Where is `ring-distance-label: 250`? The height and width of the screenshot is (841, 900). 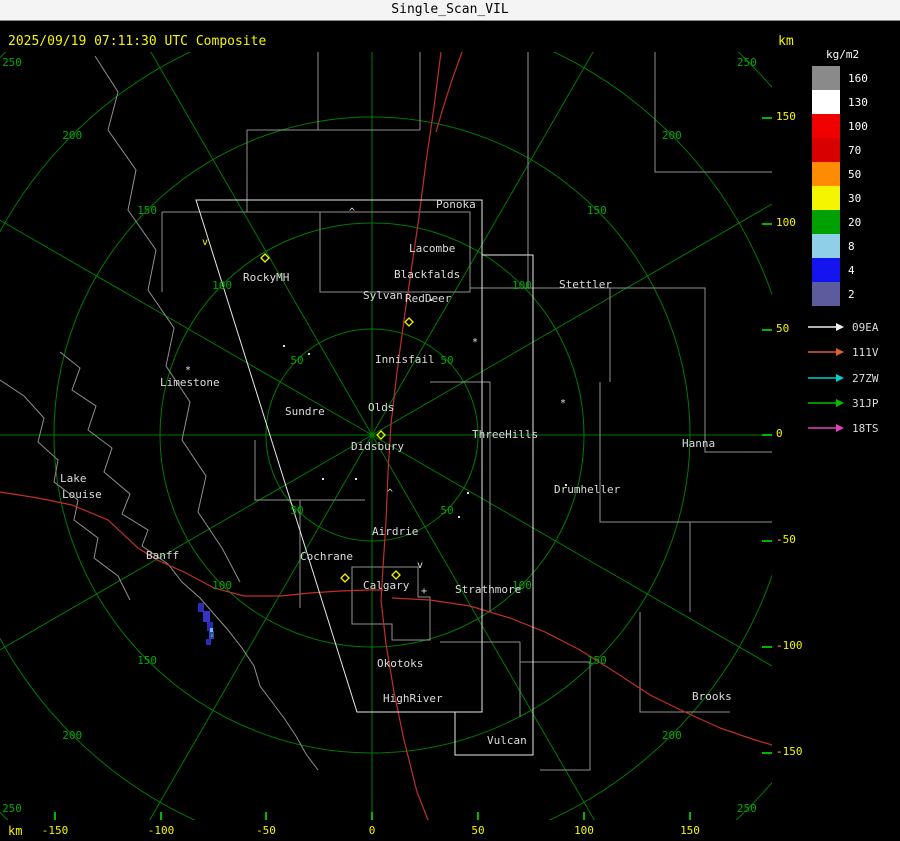
ring-distance-label: 250 is located at coordinates (12, 808).